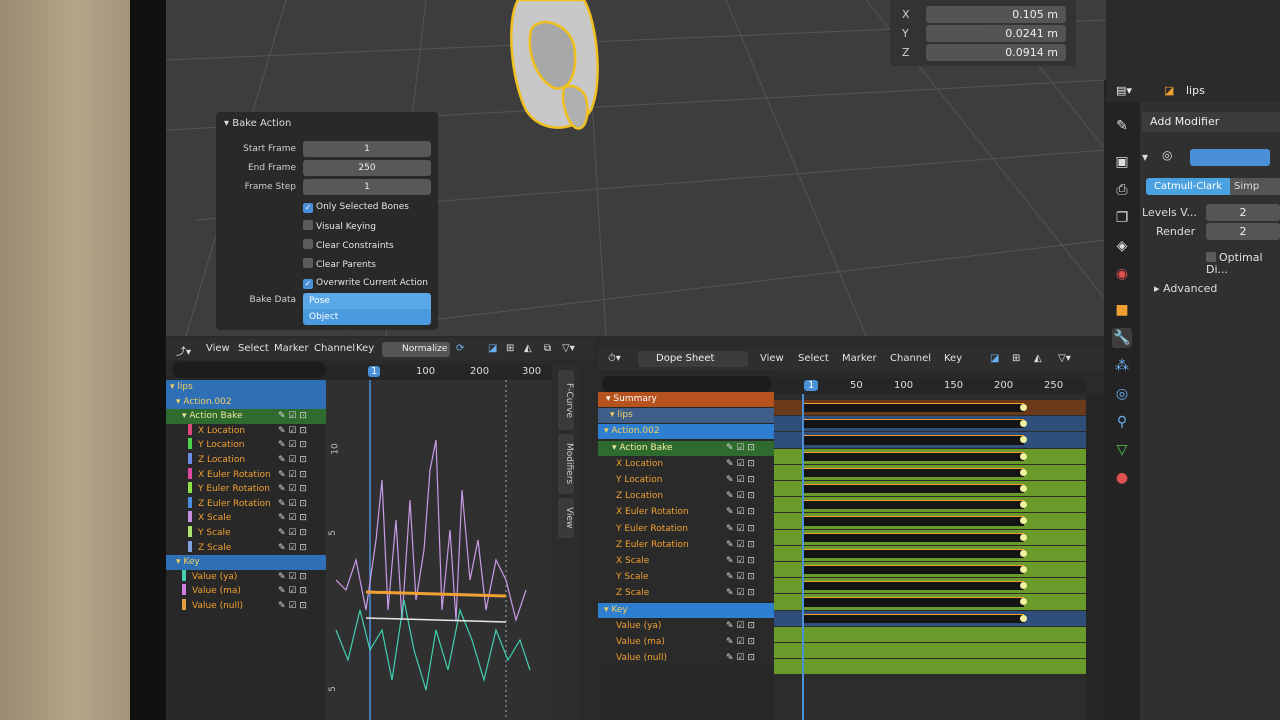 The height and width of the screenshot is (720, 1280). I want to click on show-only-selected-icon: ◪, so click(994, 358).